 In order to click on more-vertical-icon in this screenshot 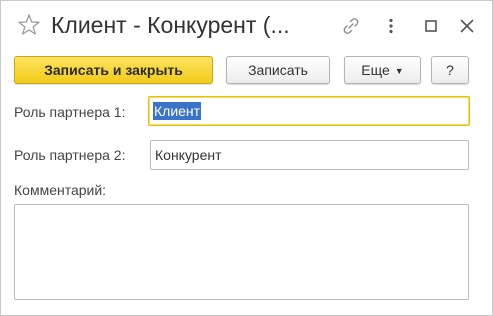, I will do `click(391, 26)`.